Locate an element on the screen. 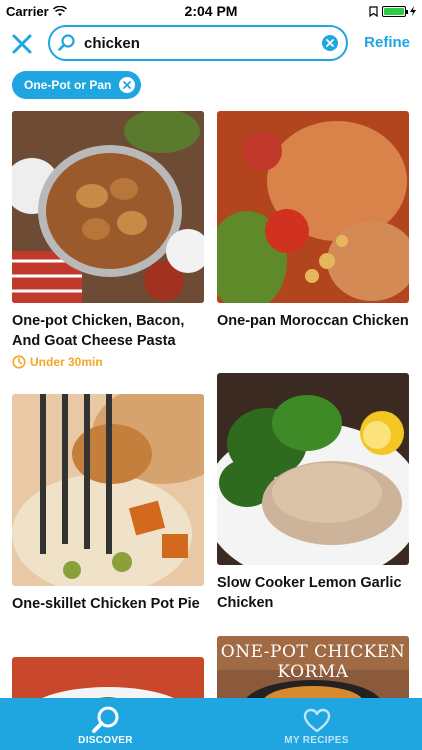 The height and width of the screenshot is (750, 422). filter-chip-label: One-Pot or Pan is located at coordinates (68, 85).